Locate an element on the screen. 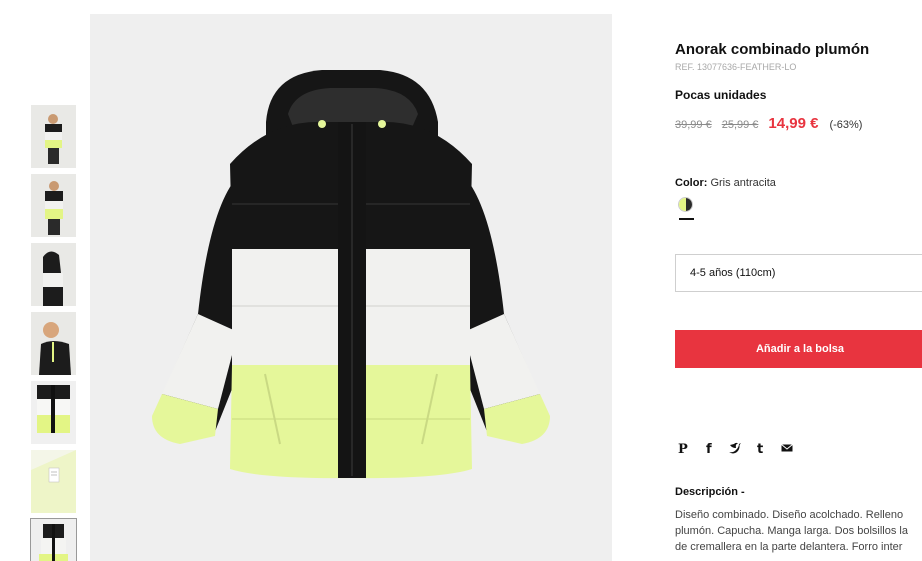 The height and width of the screenshot is (561, 922). add-to-bag-button: Añadir a la bolsa is located at coordinates (798, 349).